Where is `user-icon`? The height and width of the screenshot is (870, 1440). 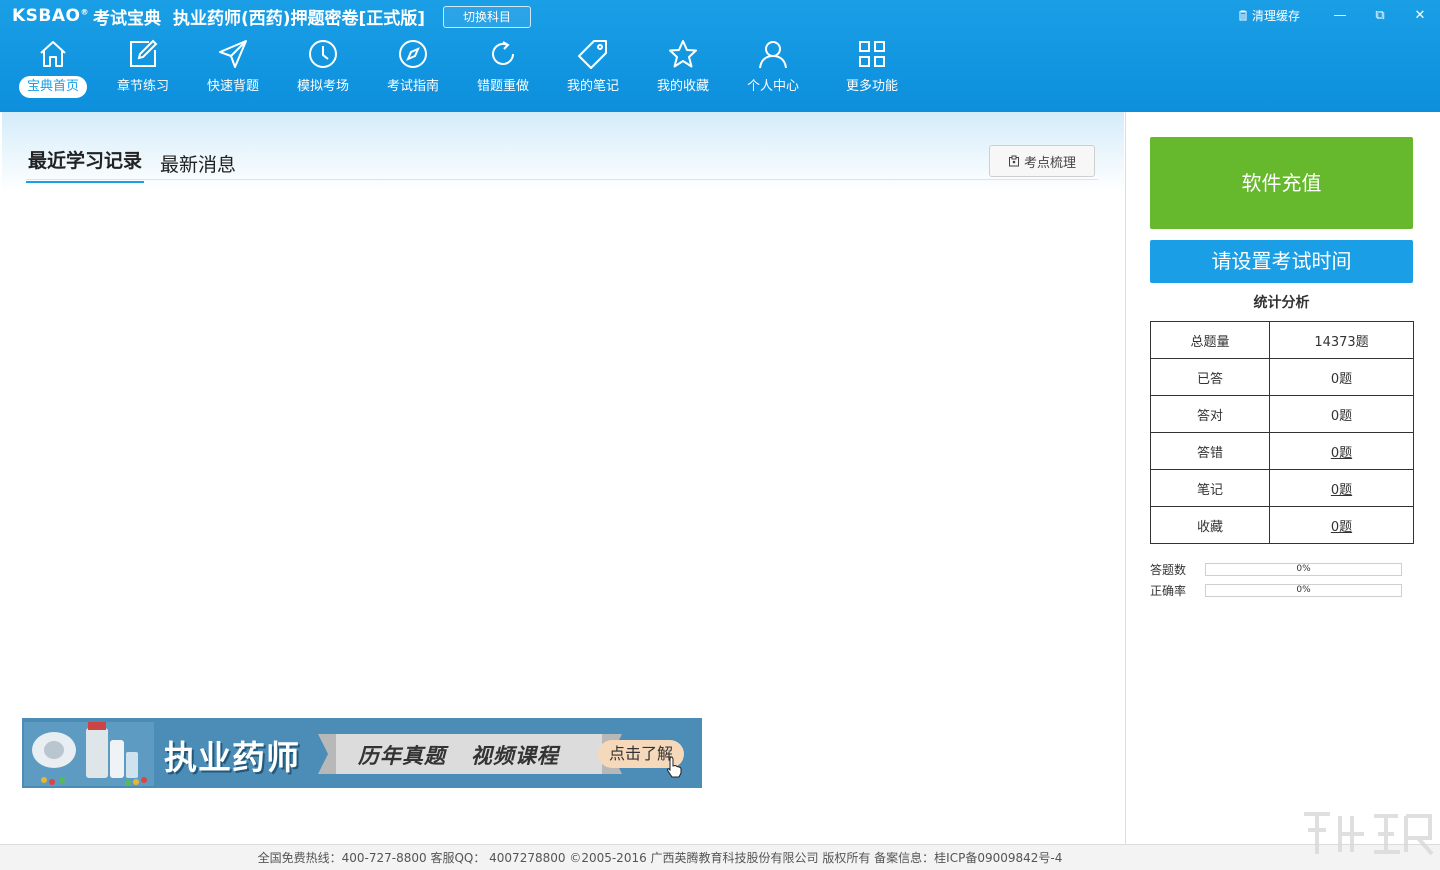
user-icon is located at coordinates (773, 54).